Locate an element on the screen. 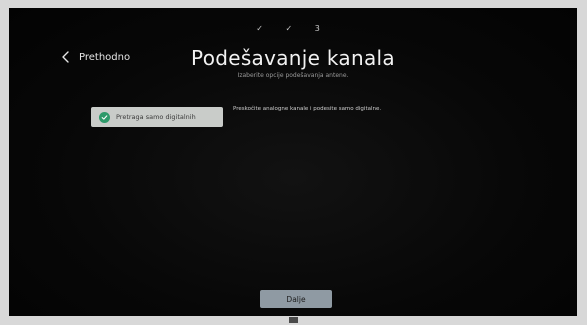 The width and height of the screenshot is (587, 325). option-label: Pretraga samo digitalnih is located at coordinates (156, 117).